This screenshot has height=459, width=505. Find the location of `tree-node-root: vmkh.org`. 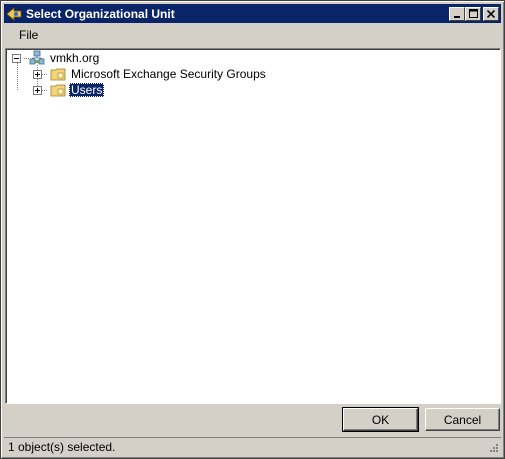

tree-node-root: vmkh.org is located at coordinates (56, 58).